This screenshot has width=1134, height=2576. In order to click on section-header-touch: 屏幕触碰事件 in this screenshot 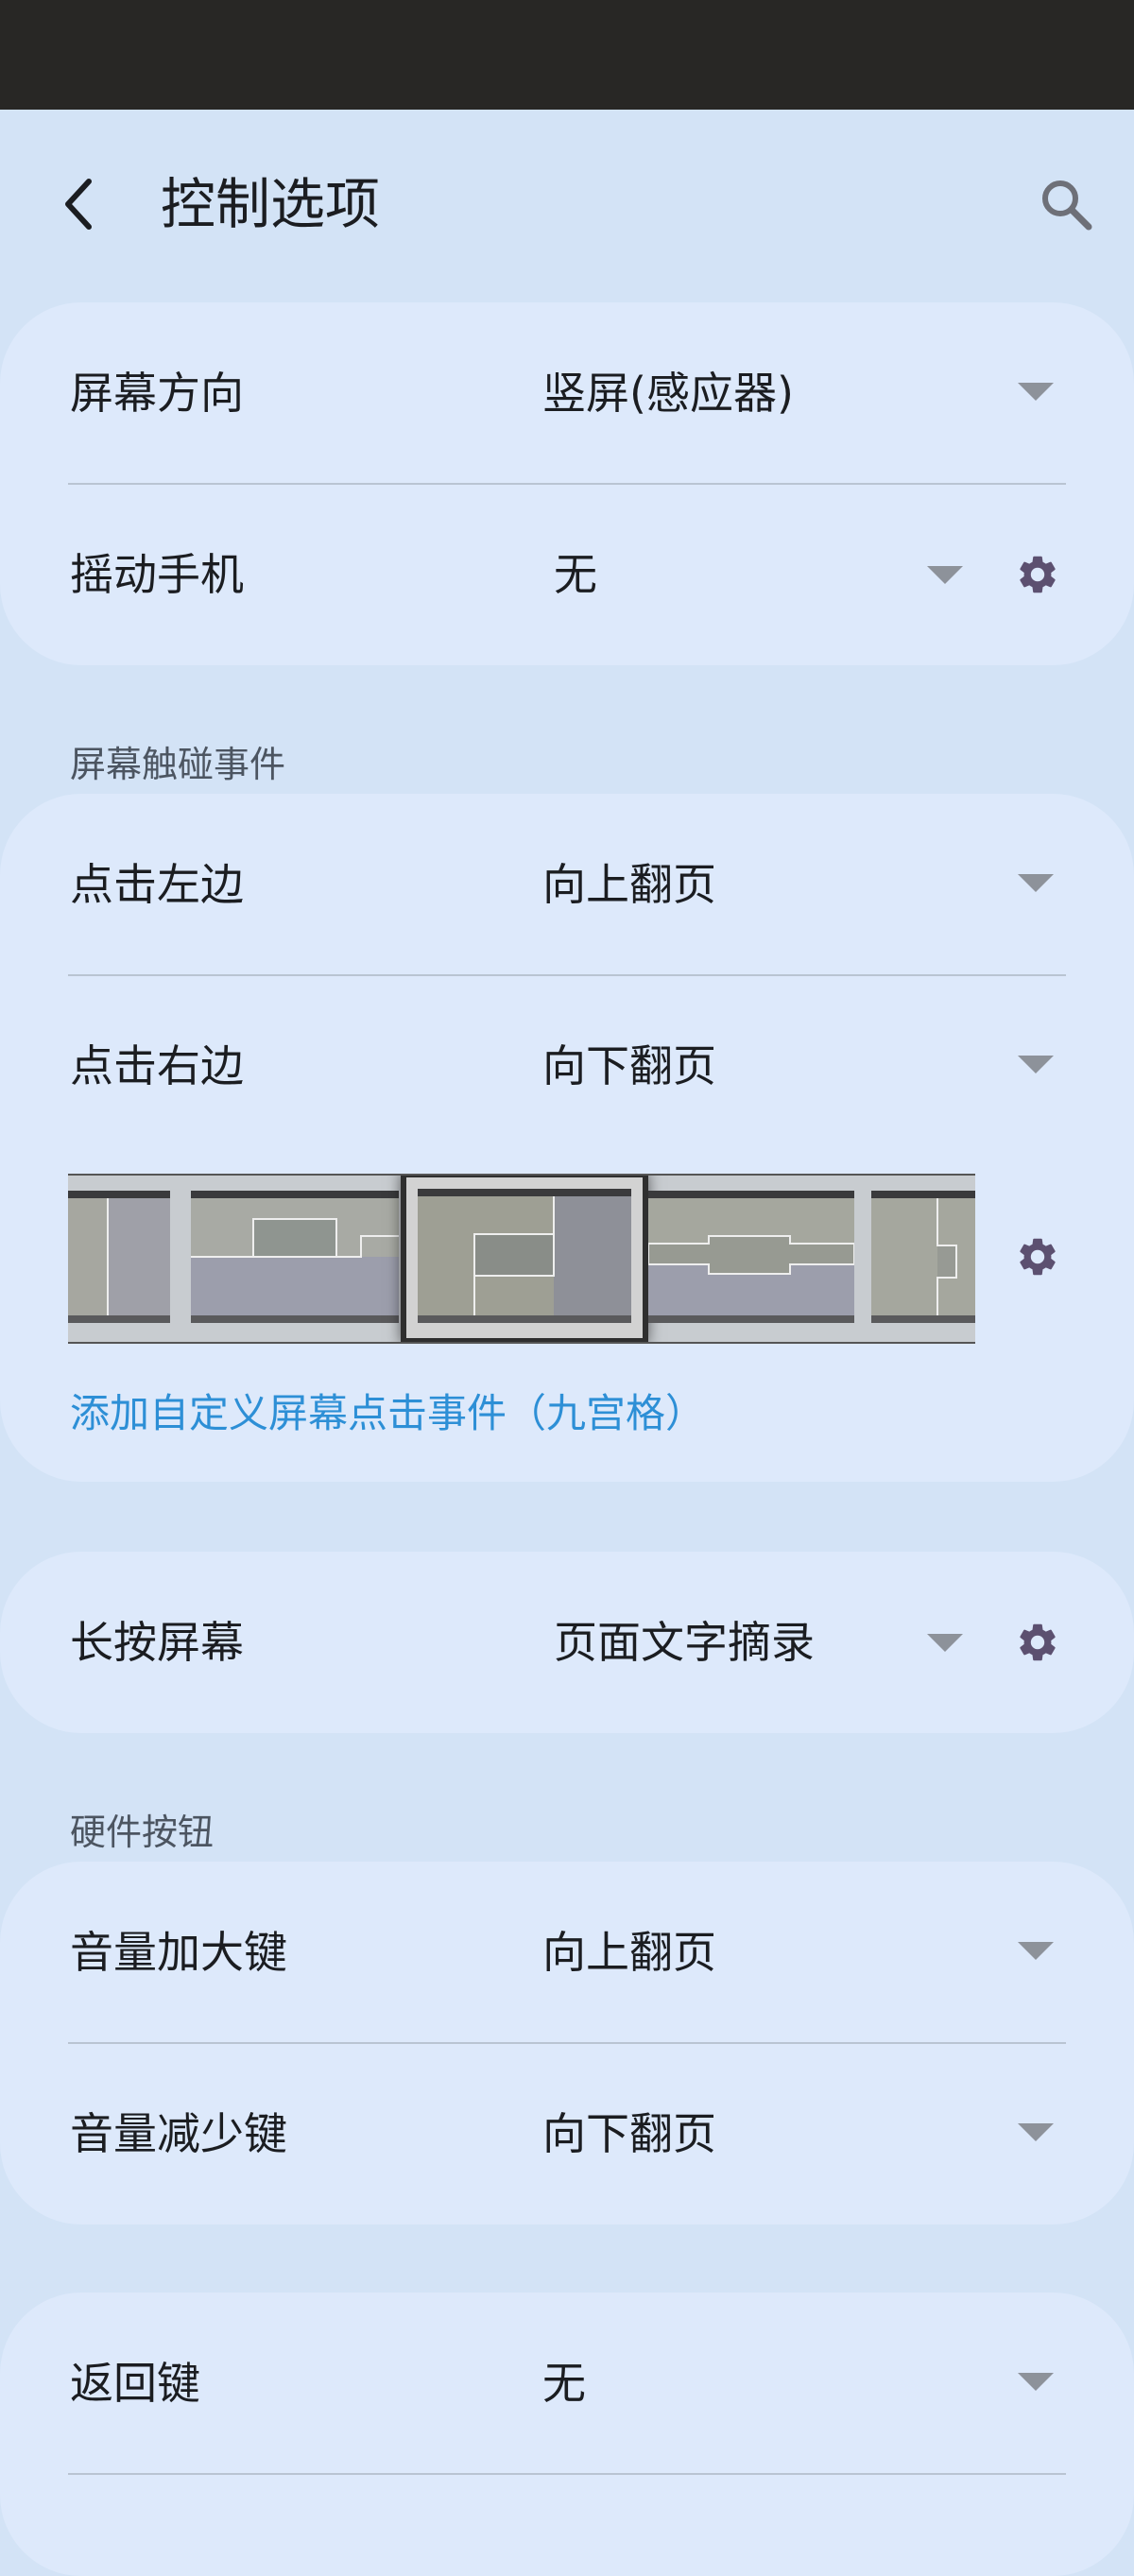, I will do `click(178, 764)`.